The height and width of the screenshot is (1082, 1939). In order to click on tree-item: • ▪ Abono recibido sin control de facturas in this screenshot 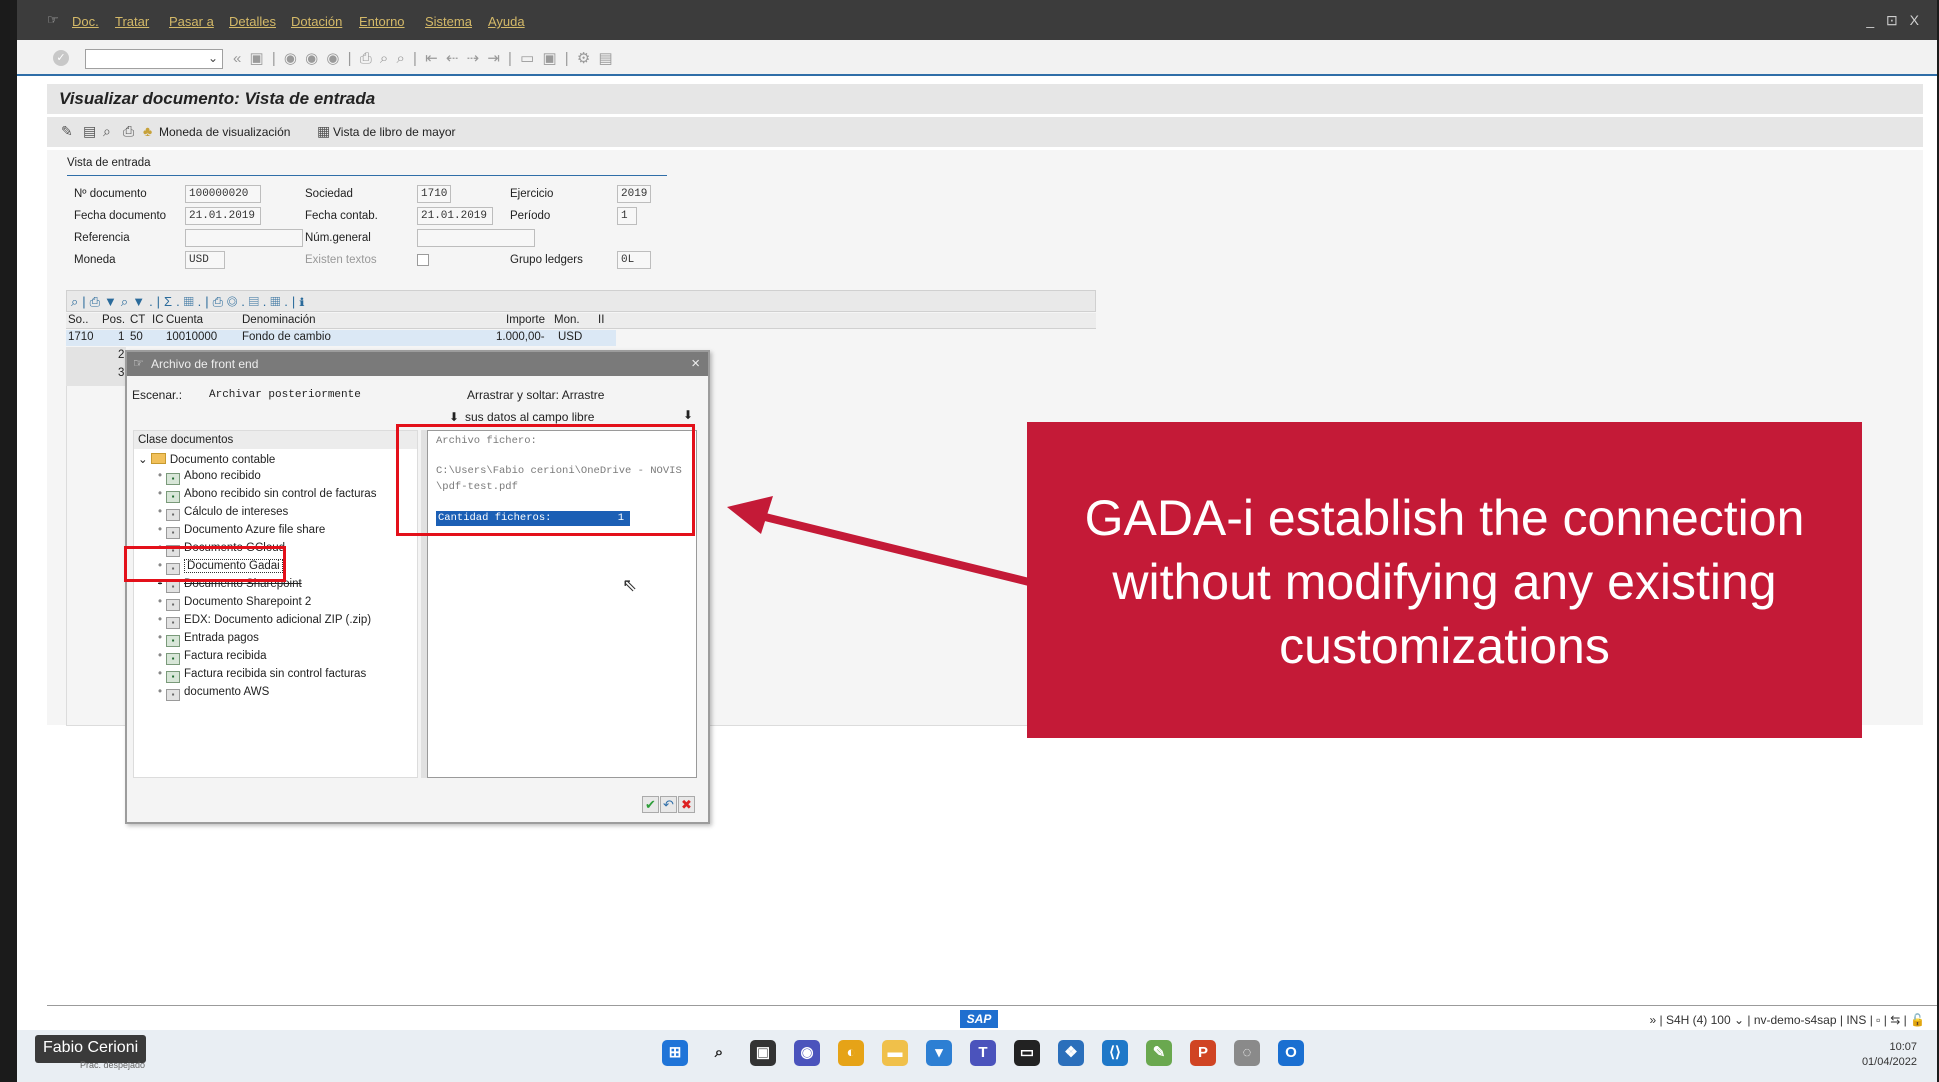, I will do `click(267, 495)`.